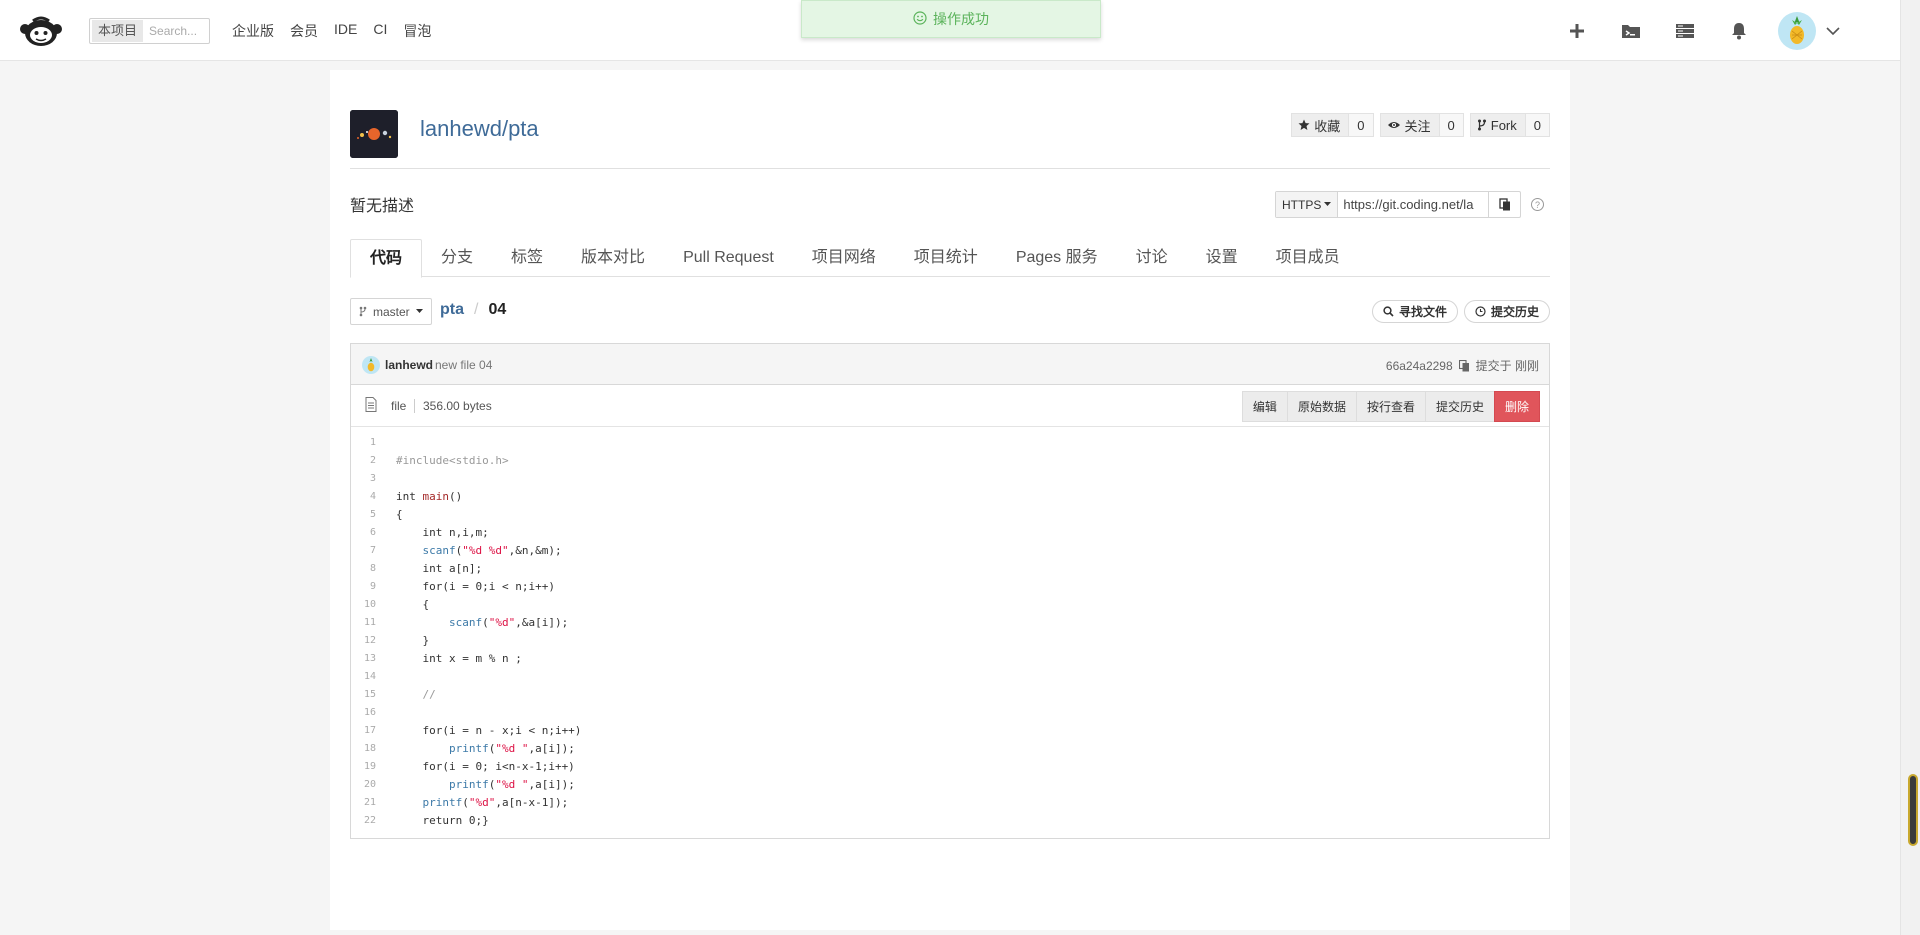 The height and width of the screenshot is (935, 1920). What do you see at coordinates (363, 443) in the screenshot?
I see `line-number: 1` at bounding box center [363, 443].